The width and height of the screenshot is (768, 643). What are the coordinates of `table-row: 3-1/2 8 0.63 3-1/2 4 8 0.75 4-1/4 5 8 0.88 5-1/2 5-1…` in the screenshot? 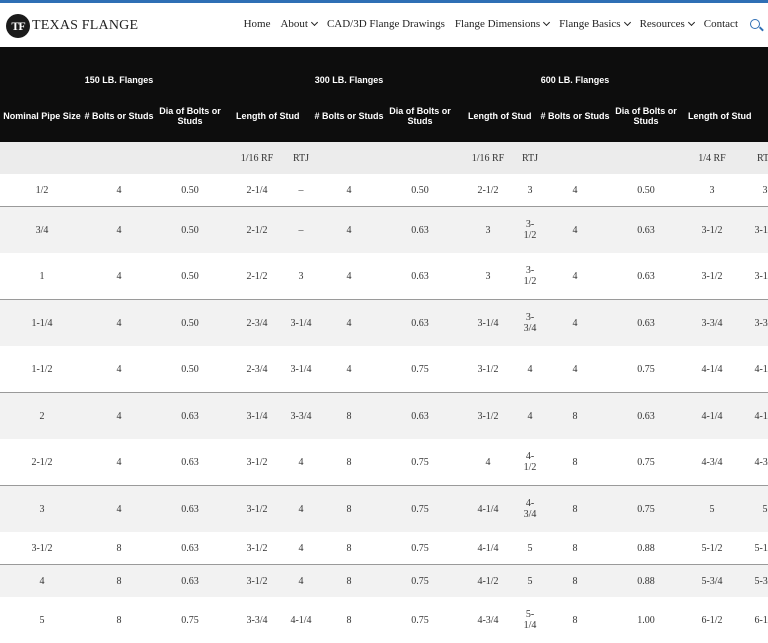 It's located at (384, 548).